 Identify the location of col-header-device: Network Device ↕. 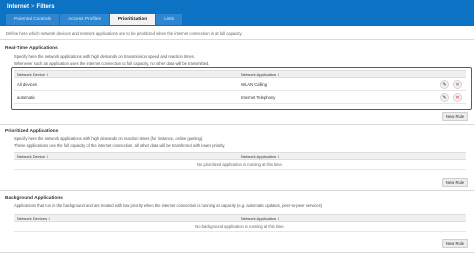
(32, 157).